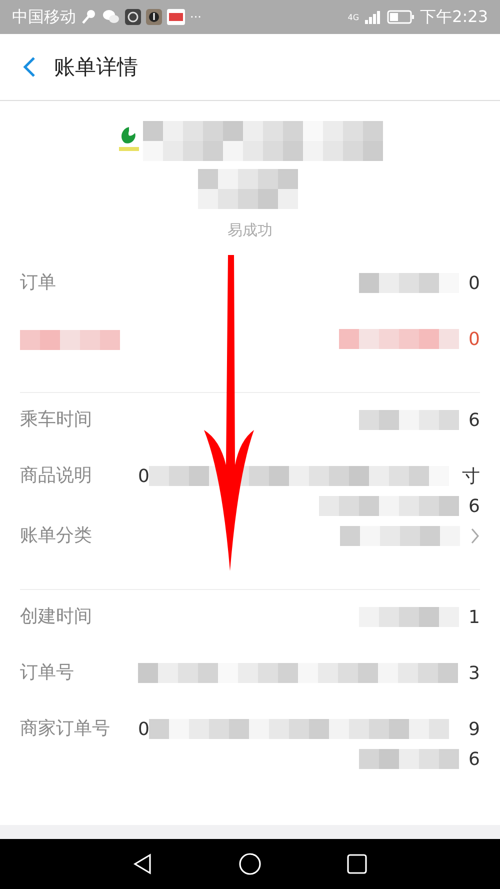 The height and width of the screenshot is (889, 500). I want to click on field-value: 寸, so click(471, 476).